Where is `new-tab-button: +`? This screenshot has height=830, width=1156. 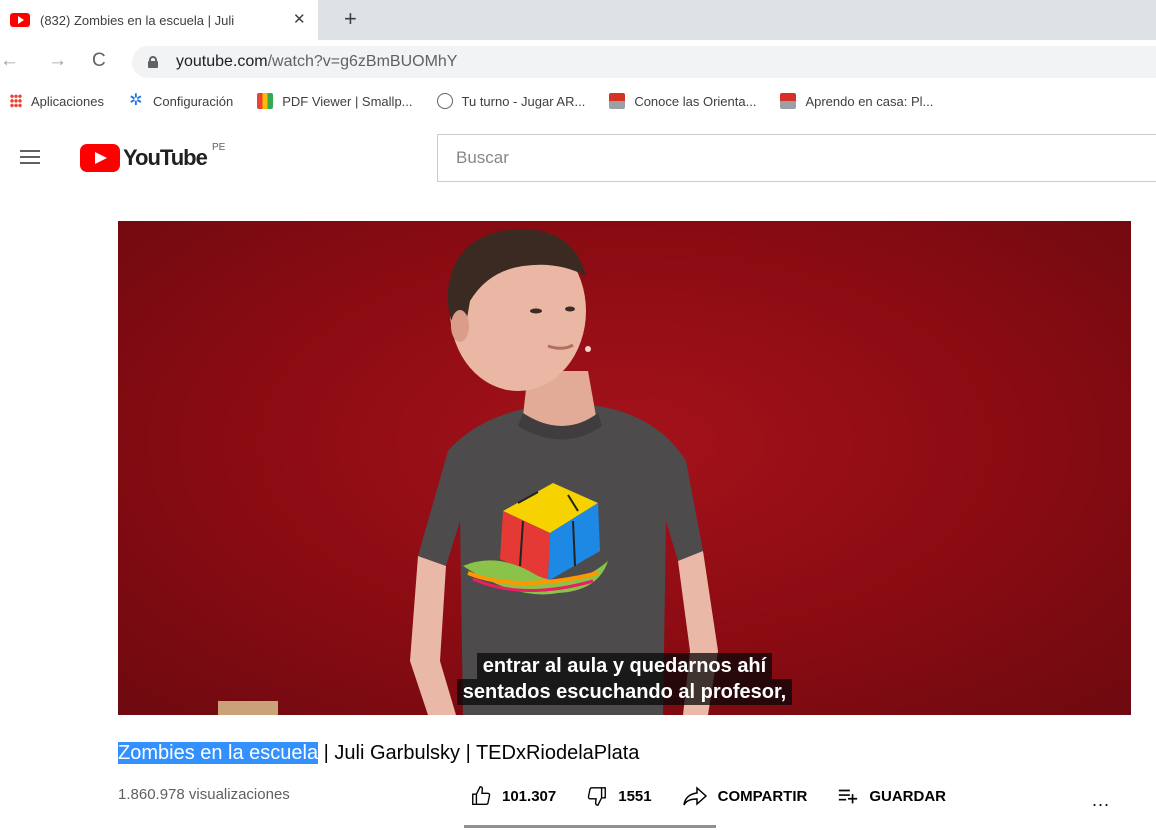 new-tab-button: + is located at coordinates (350, 19).